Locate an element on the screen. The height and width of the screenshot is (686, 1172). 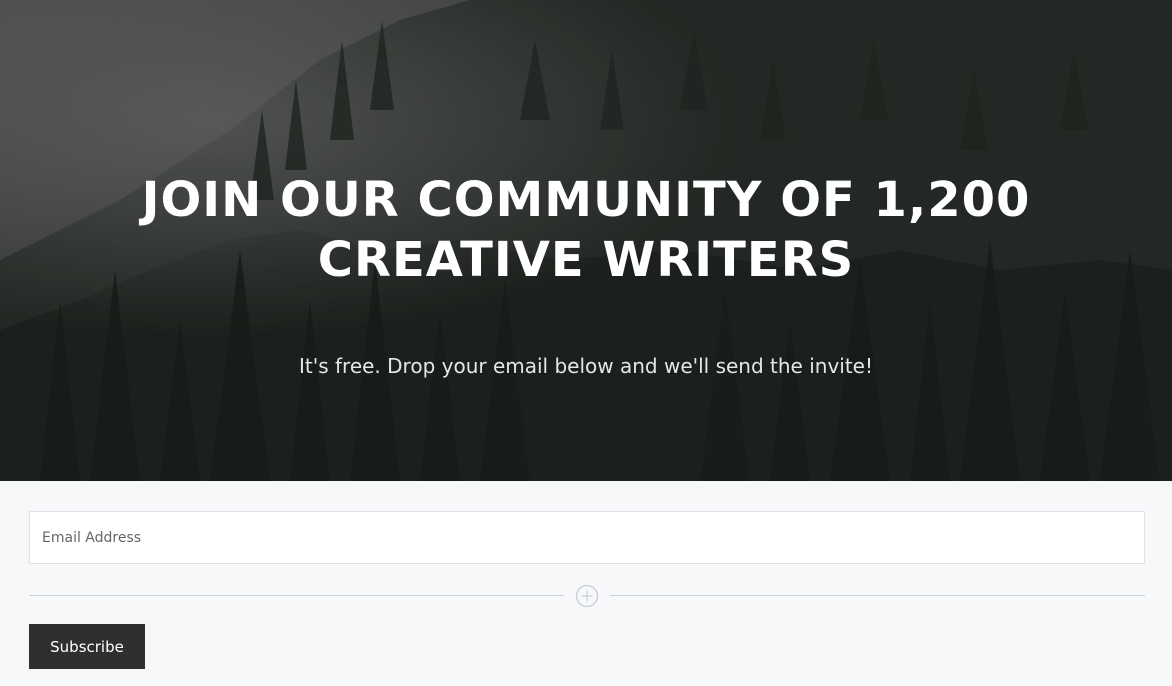
divider-line-left is located at coordinates (296, 595).